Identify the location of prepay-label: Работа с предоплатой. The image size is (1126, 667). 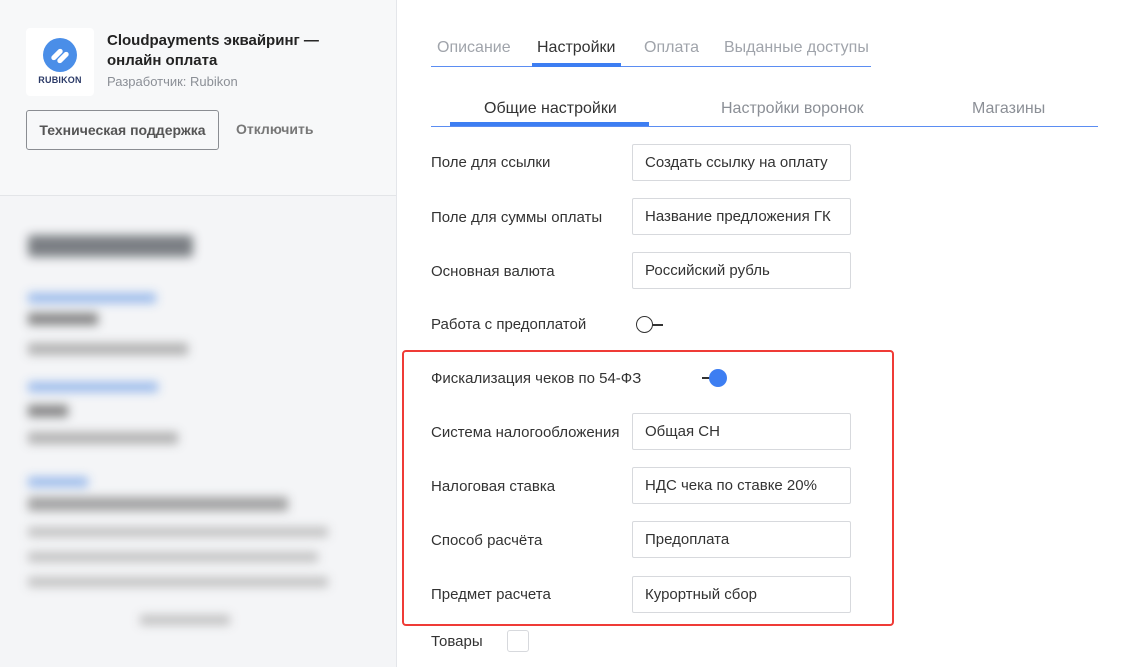
(509, 324).